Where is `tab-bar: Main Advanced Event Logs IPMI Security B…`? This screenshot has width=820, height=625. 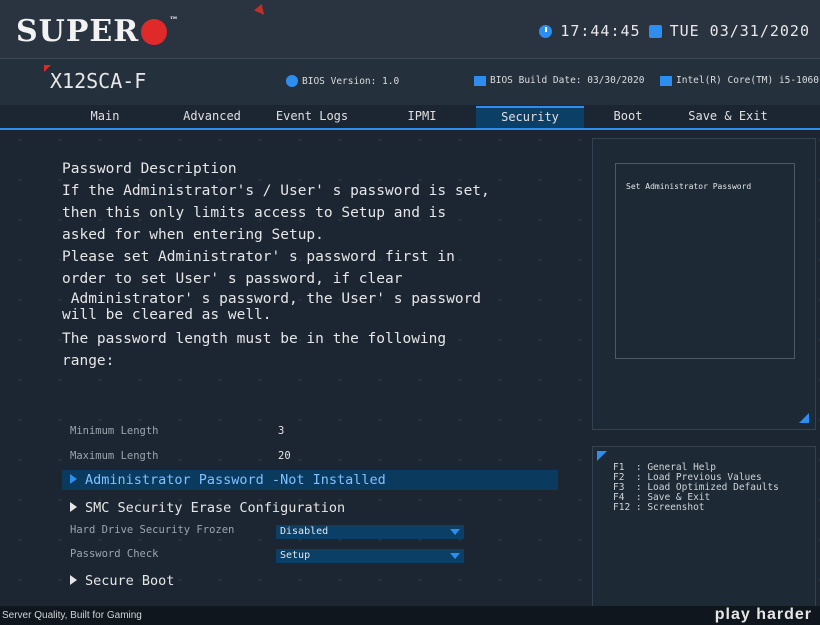
tab-bar: Main Advanced Event Logs IPMI Security B… is located at coordinates (413, 117).